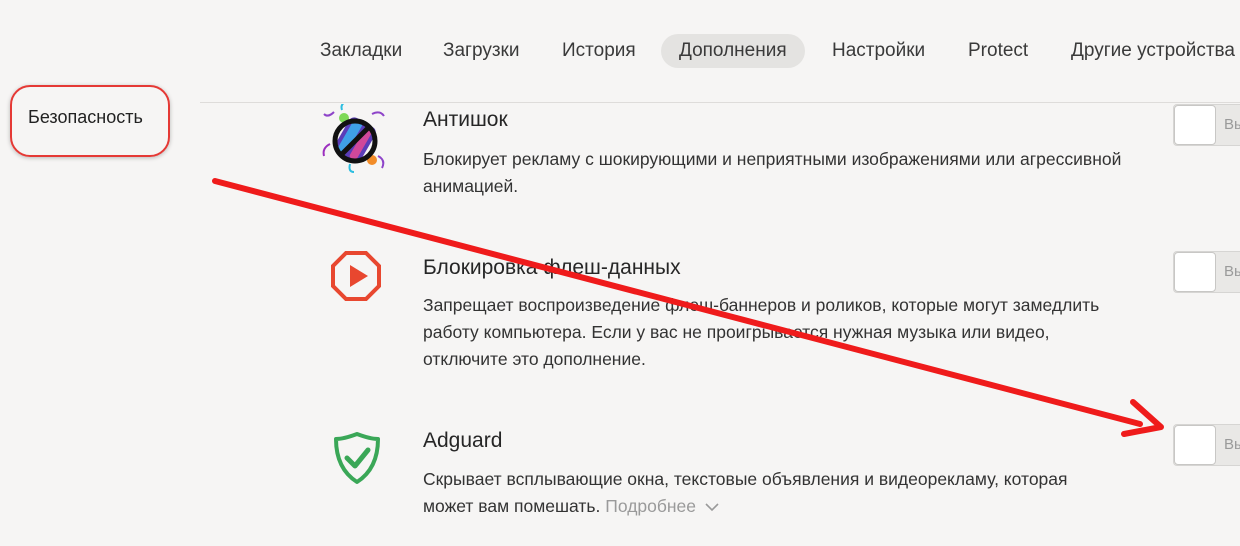 This screenshot has width=1240, height=546. Describe the element at coordinates (651, 506) in the screenshot. I see `more-details-label: Подробнее` at that location.